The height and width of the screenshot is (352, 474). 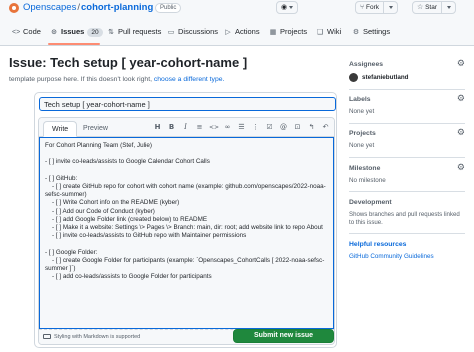 What do you see at coordinates (362, 145) in the screenshot?
I see `projects-value: None yet` at bounding box center [362, 145].